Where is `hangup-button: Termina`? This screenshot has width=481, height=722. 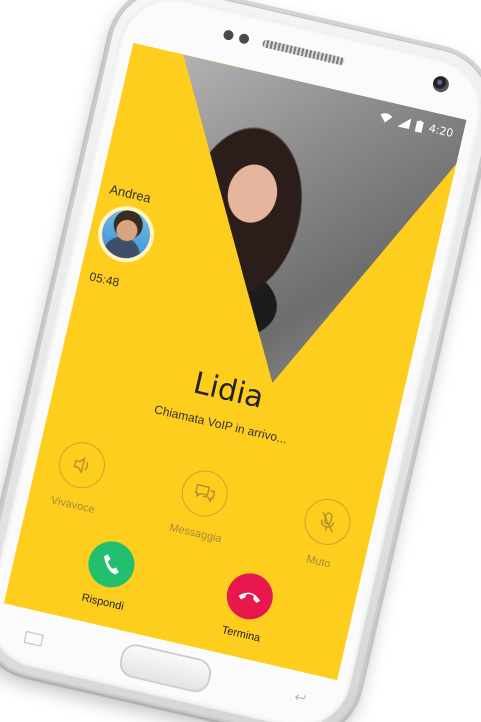 hangup-button: Termina is located at coordinates (247, 607).